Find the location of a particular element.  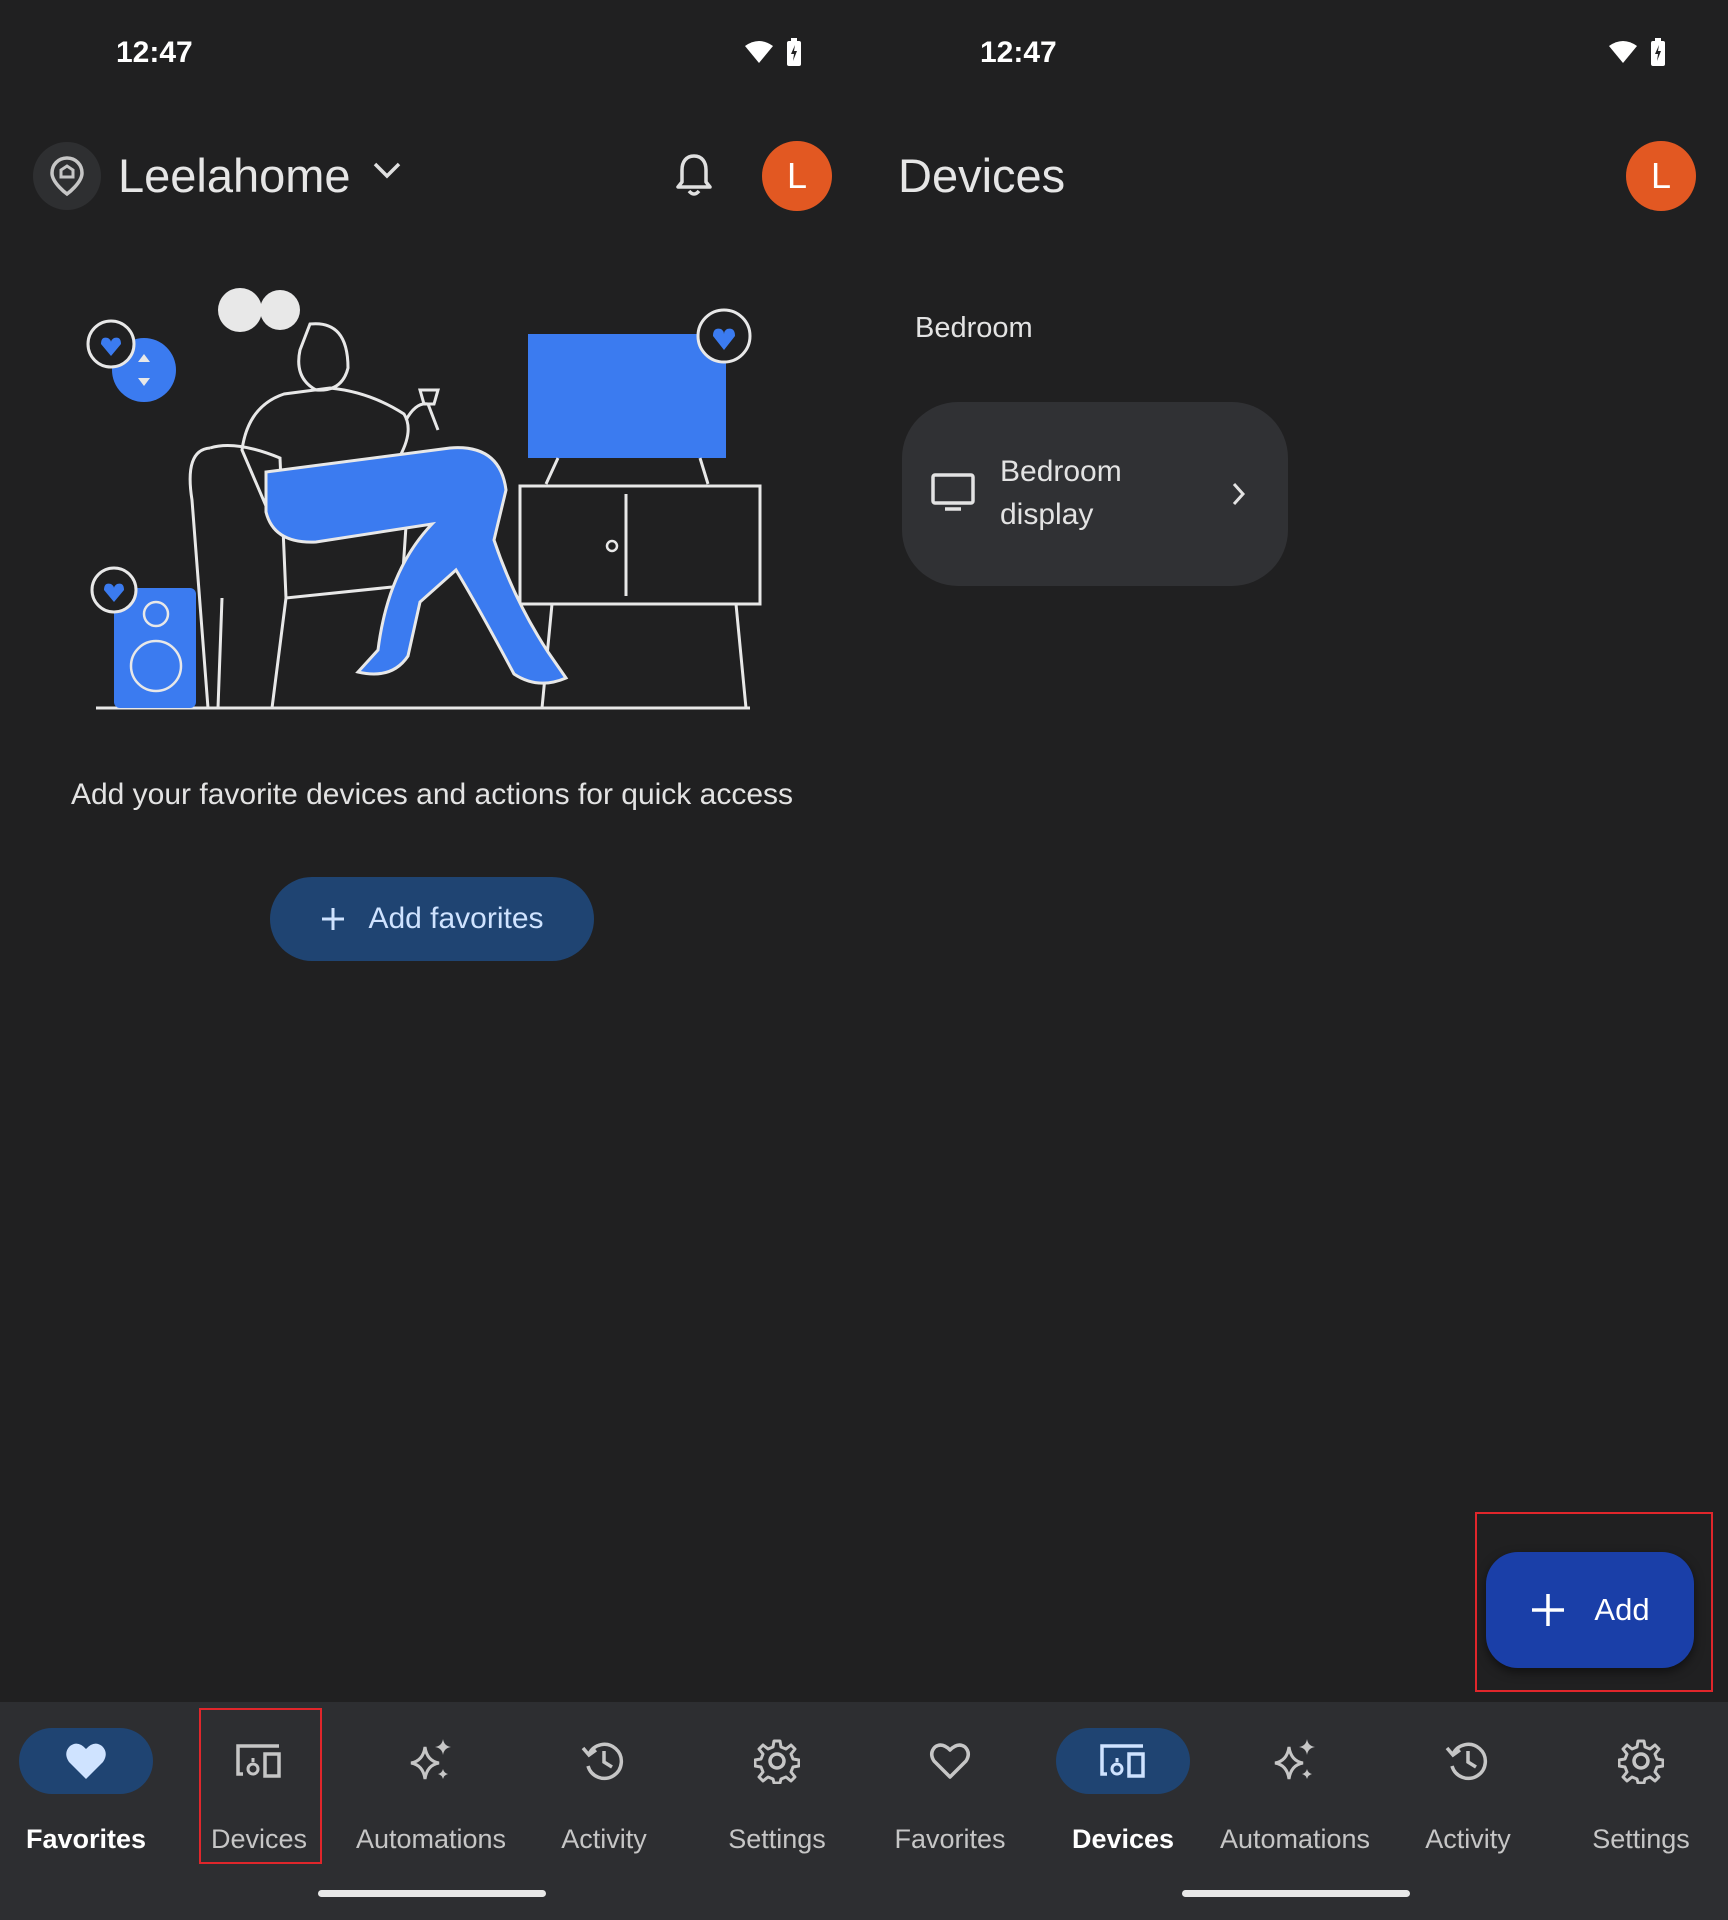

heart-outline-icon is located at coordinates (950, 1761).